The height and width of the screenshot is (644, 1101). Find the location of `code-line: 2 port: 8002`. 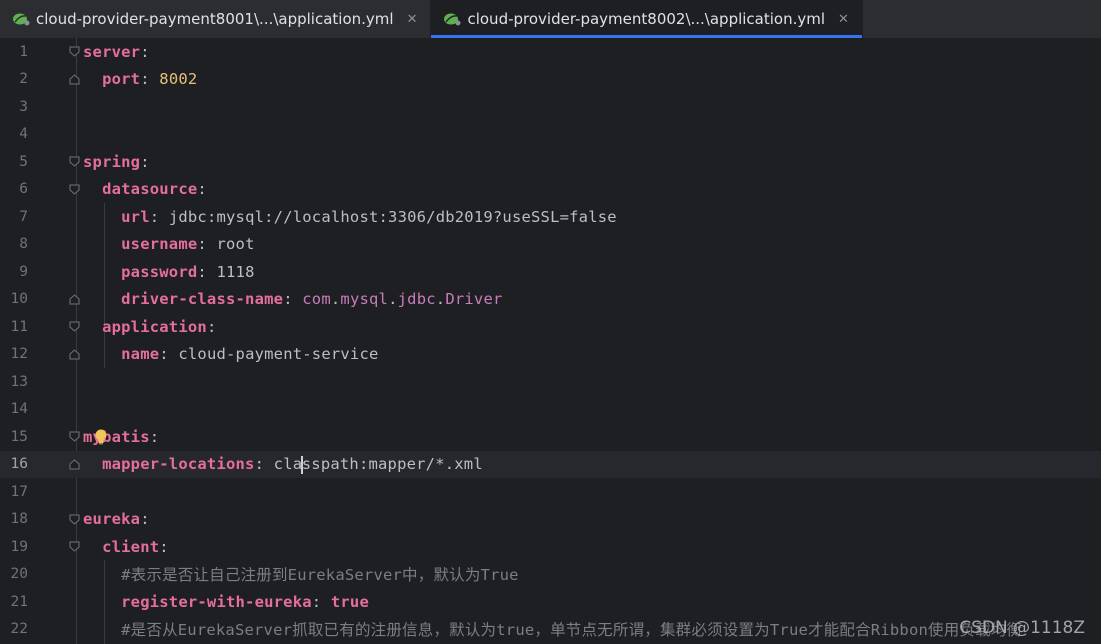

code-line: 2 port: 8002 is located at coordinates (550, 80).